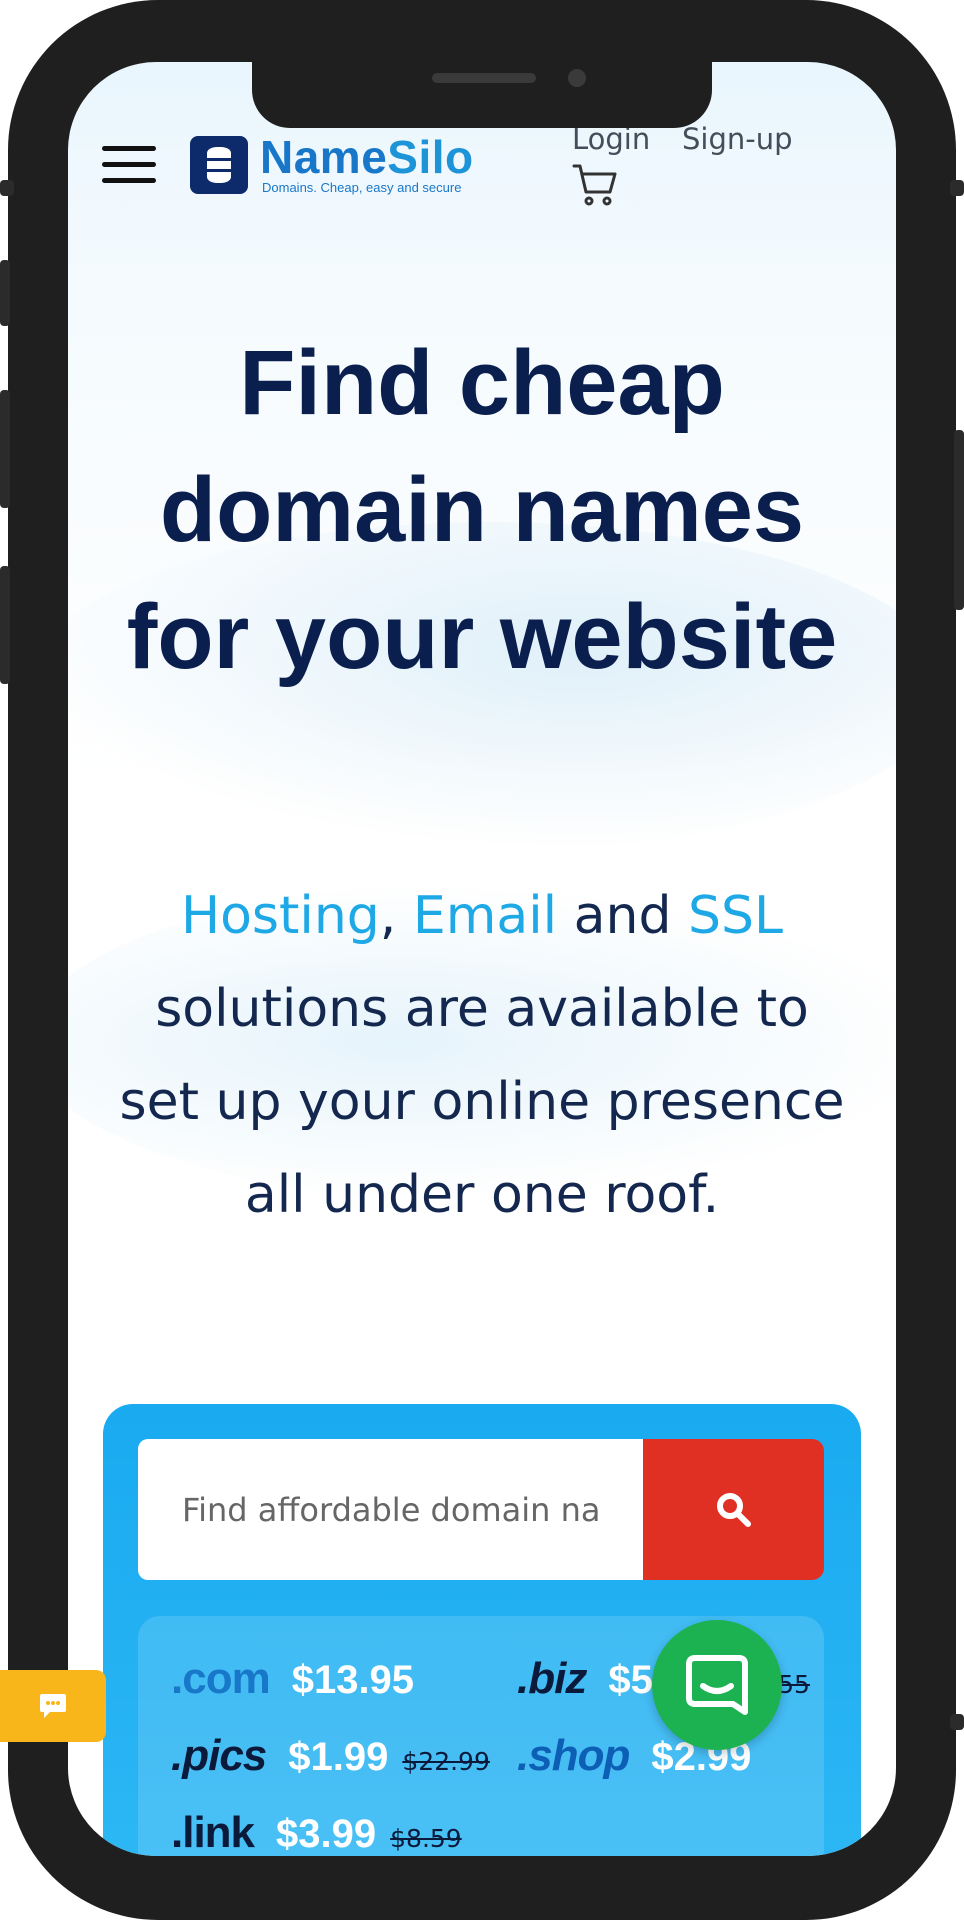 This screenshot has height=1920, width=964. Describe the element at coordinates (5, 449) in the screenshot. I see `volume-up-button` at that location.